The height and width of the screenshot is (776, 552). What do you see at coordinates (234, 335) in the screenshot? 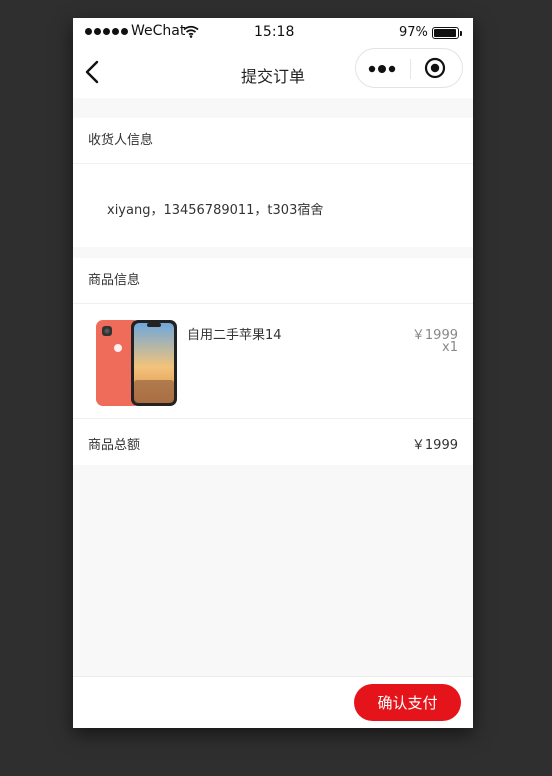
I see `goods-name: 自用二手苹果14` at bounding box center [234, 335].